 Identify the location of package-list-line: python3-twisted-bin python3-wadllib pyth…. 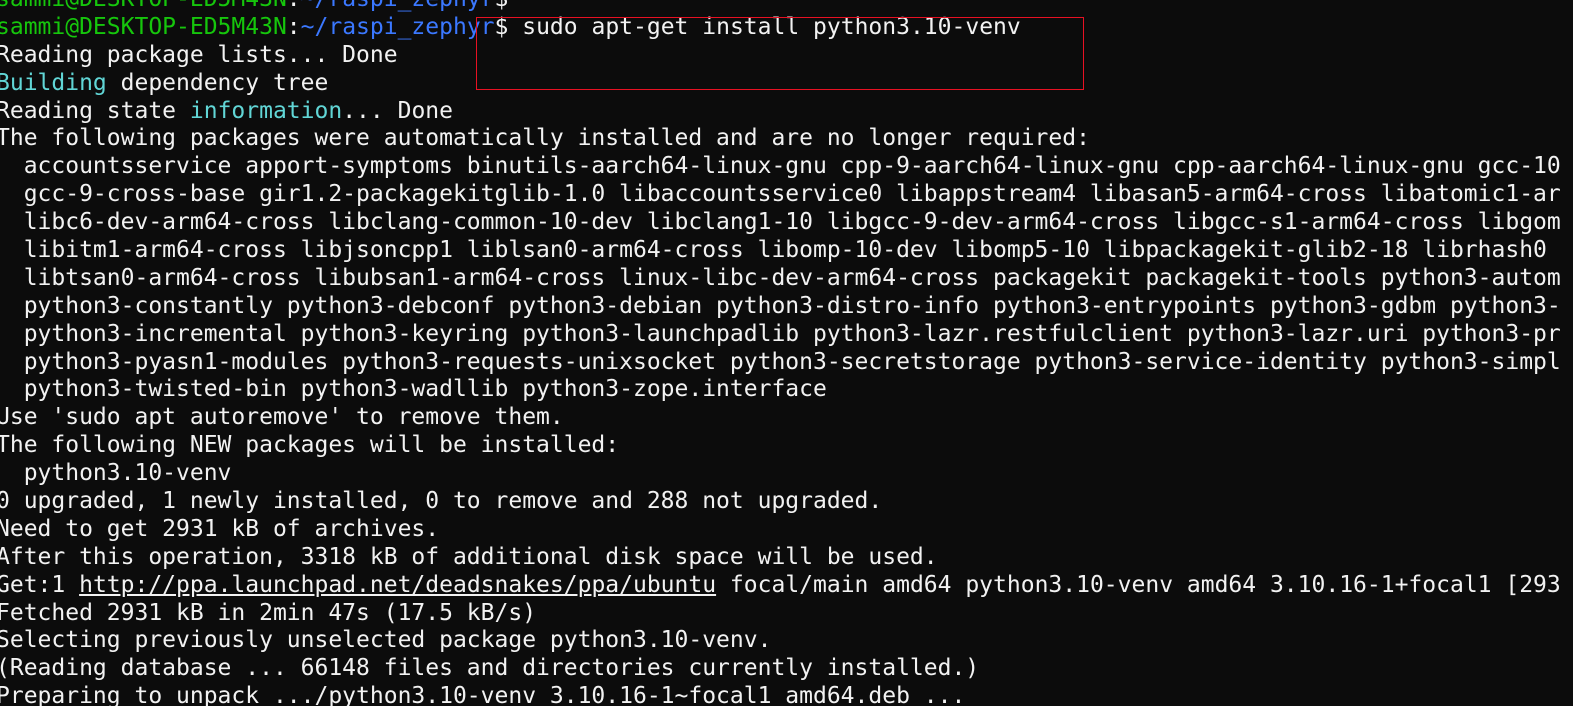
(413, 389).